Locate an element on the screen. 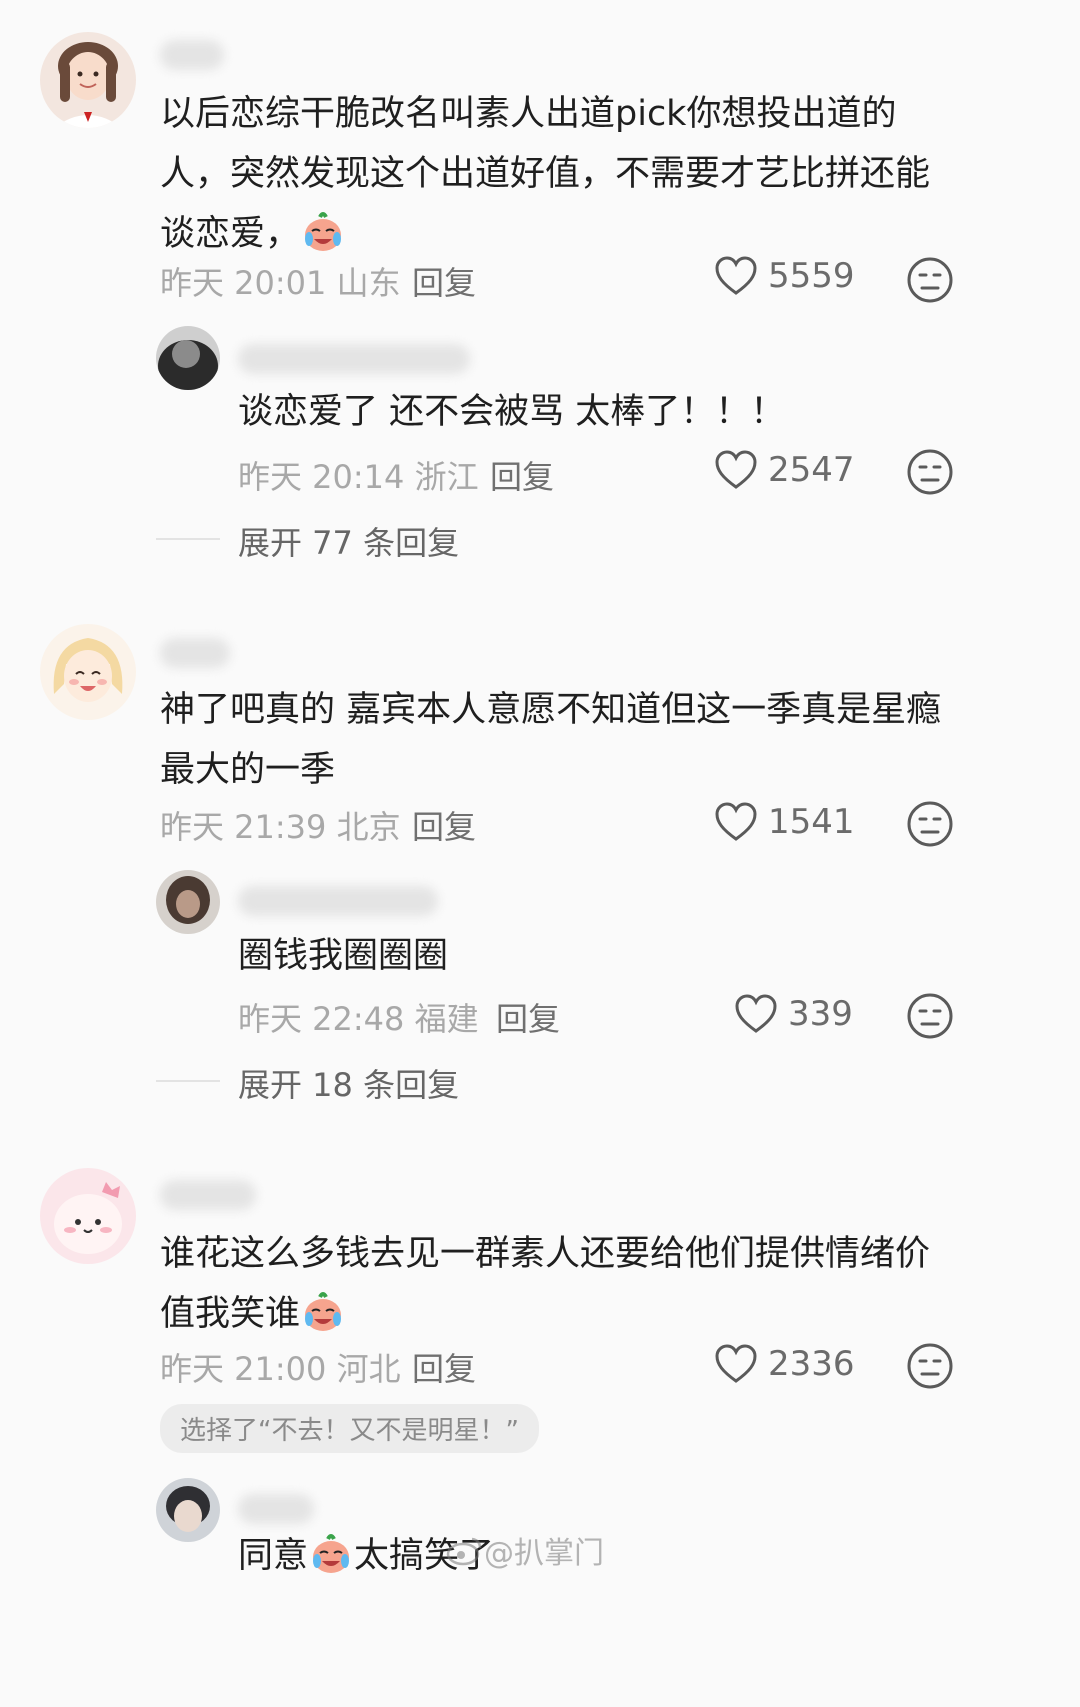 This screenshot has height=1707, width=1080. reply-meta: 昨天 20:14 浙江 is located at coordinates (358, 475).